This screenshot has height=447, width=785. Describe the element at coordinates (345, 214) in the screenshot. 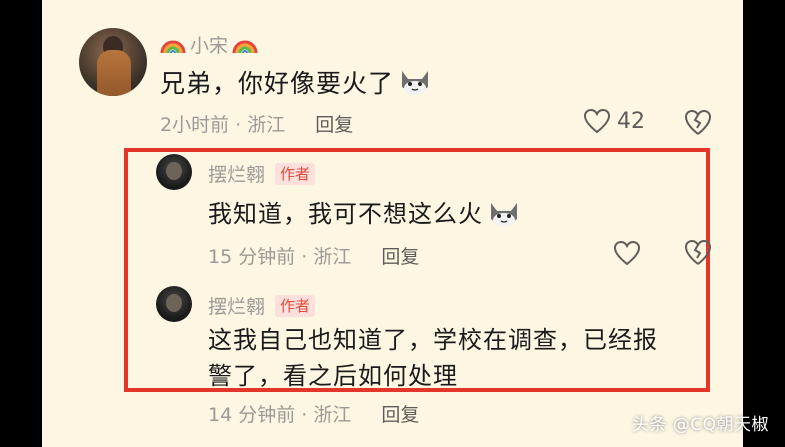

I see `reply-text-line: 我知道，我可不想这么火` at that location.